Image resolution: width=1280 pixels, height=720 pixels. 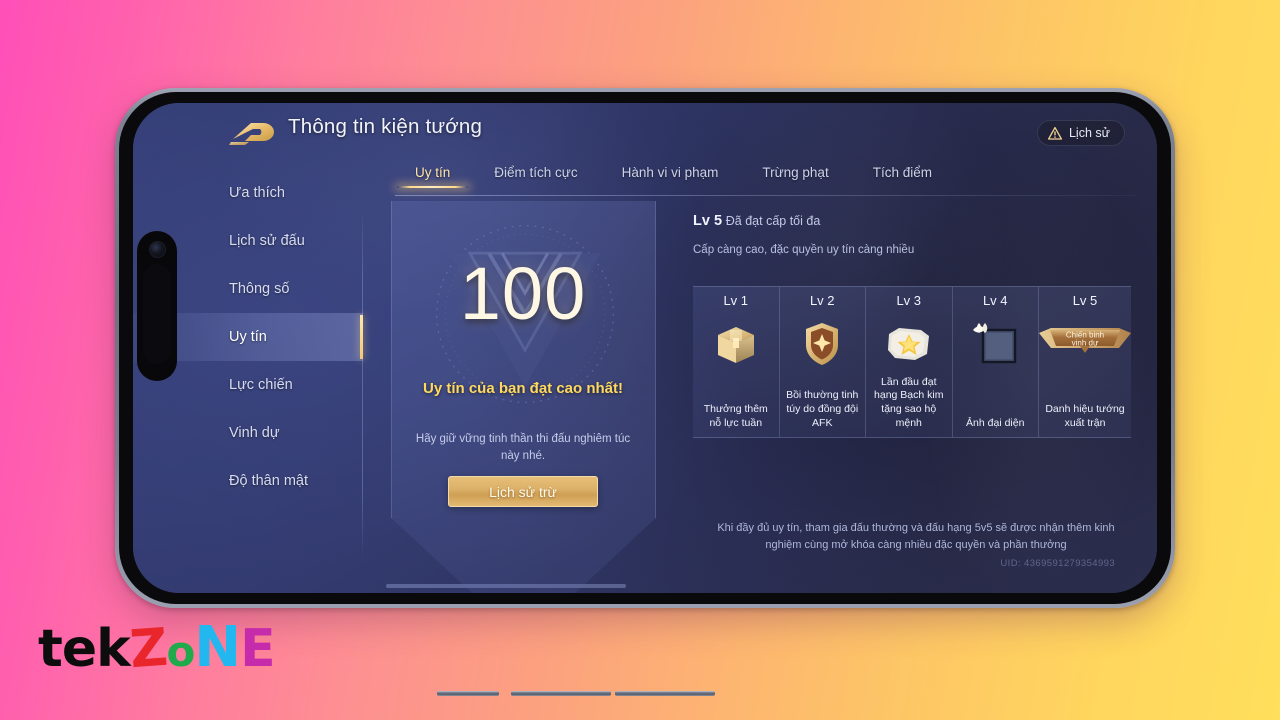 I want to click on level-2-title: Lv 2, so click(x=822, y=300).